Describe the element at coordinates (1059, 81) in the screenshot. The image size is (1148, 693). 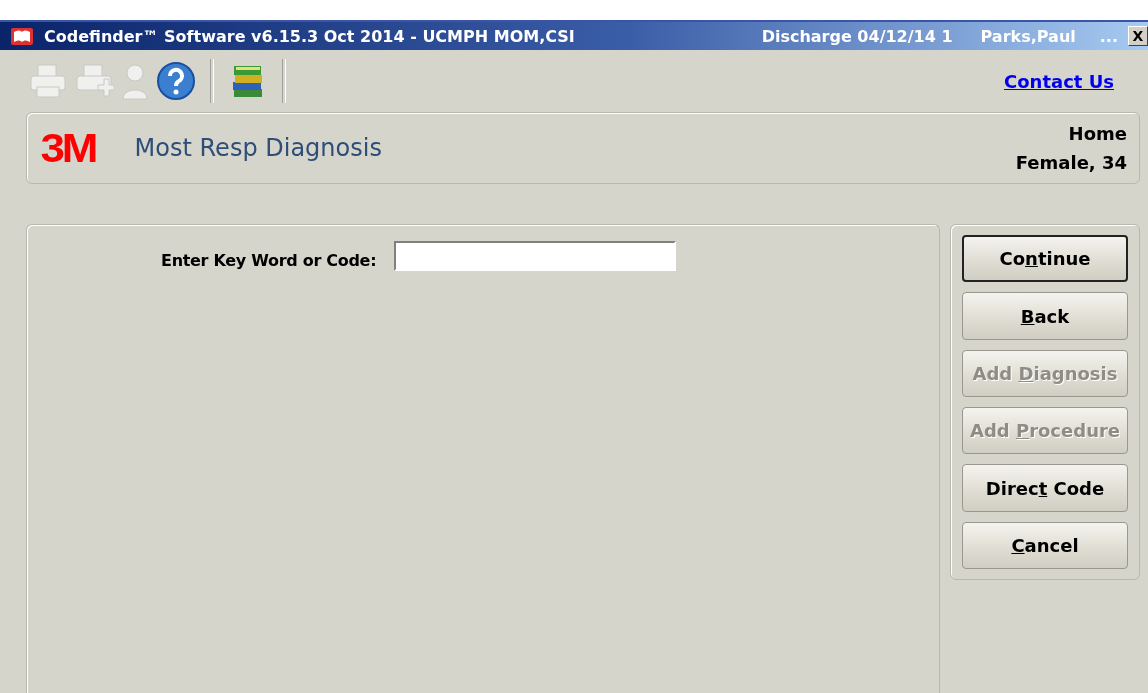
I see `contact-us-link: Contact Us` at that location.